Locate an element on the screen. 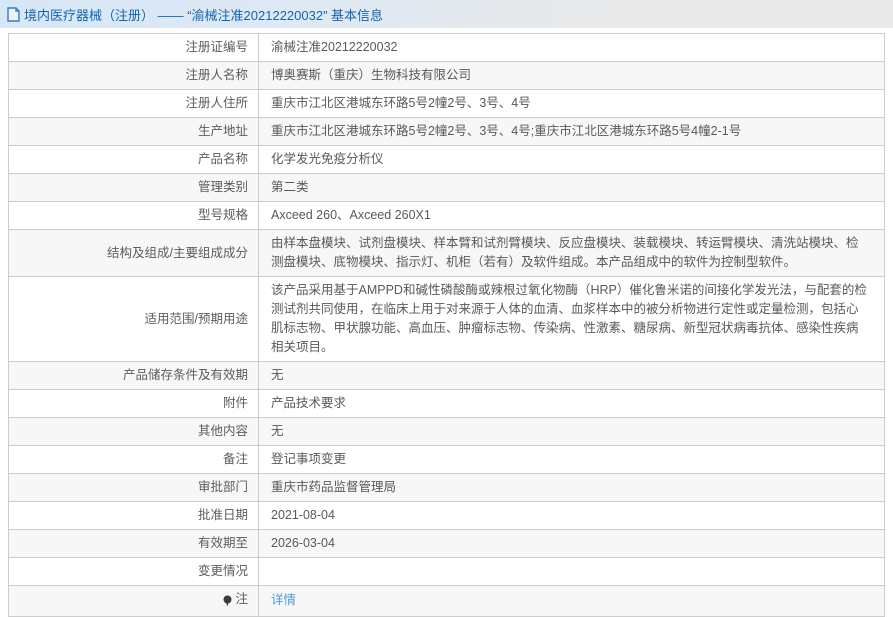 The width and height of the screenshot is (893, 617). field-label: 注册人名称 is located at coordinates (133, 75).